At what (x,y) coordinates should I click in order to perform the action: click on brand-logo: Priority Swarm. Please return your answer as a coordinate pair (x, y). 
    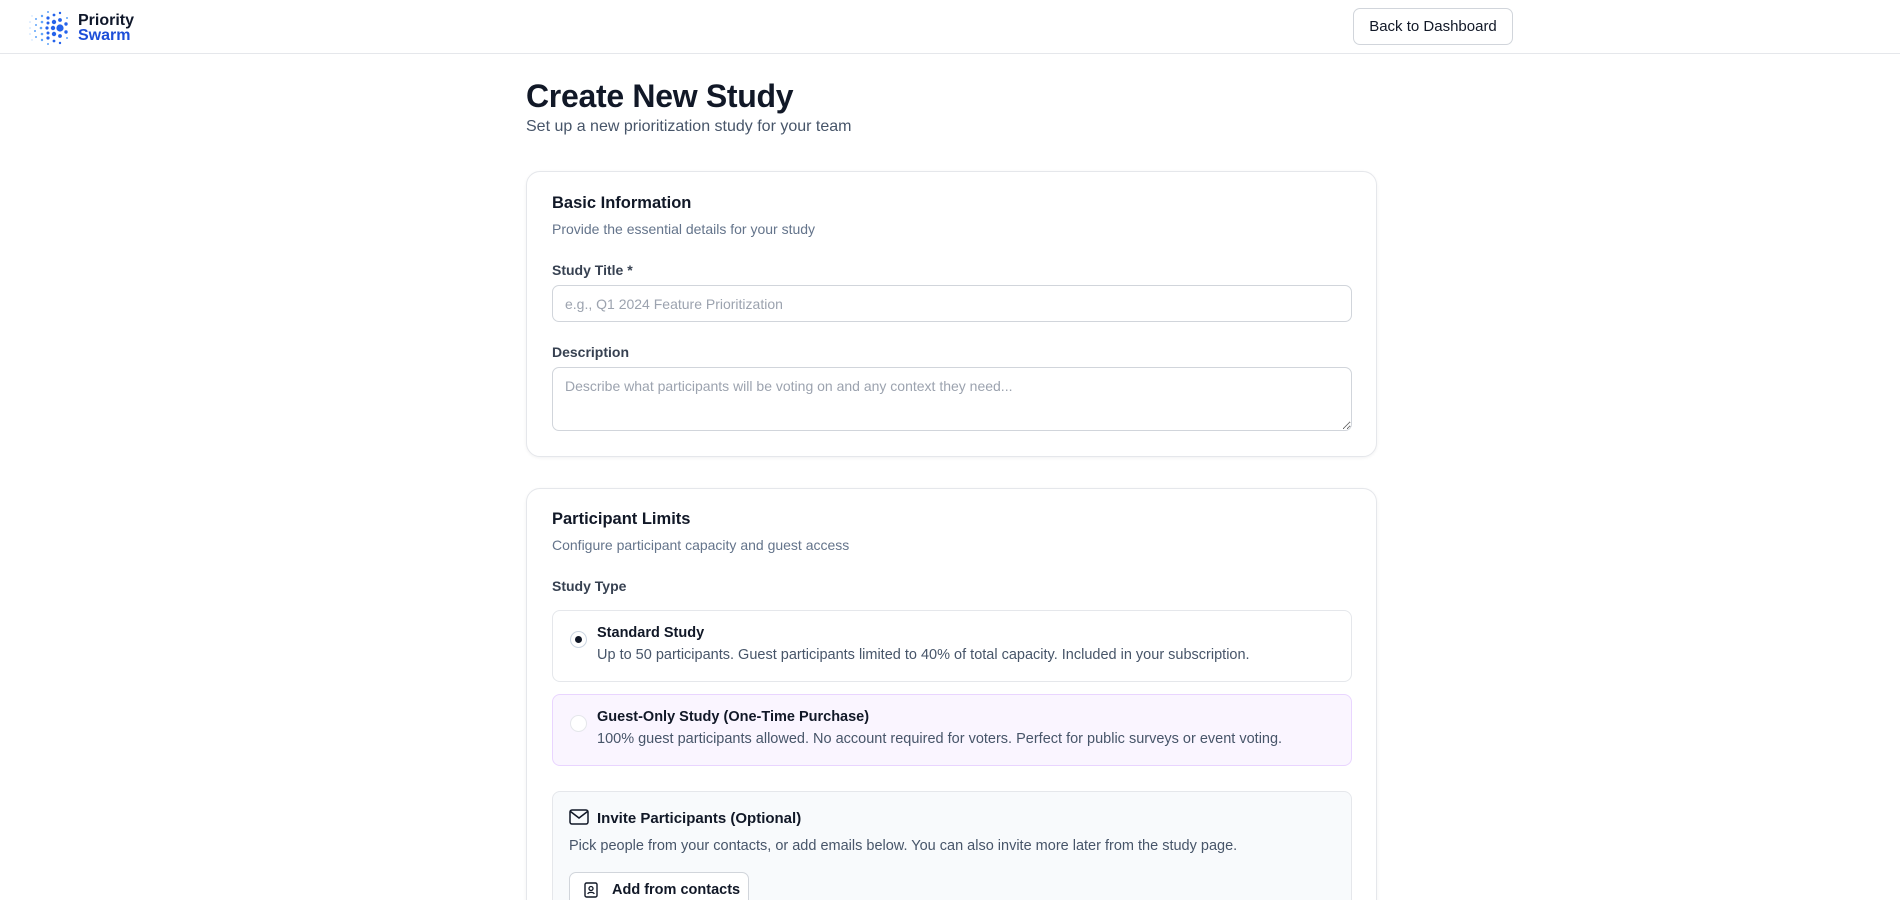
    Looking at the image, I should click on (79, 28).